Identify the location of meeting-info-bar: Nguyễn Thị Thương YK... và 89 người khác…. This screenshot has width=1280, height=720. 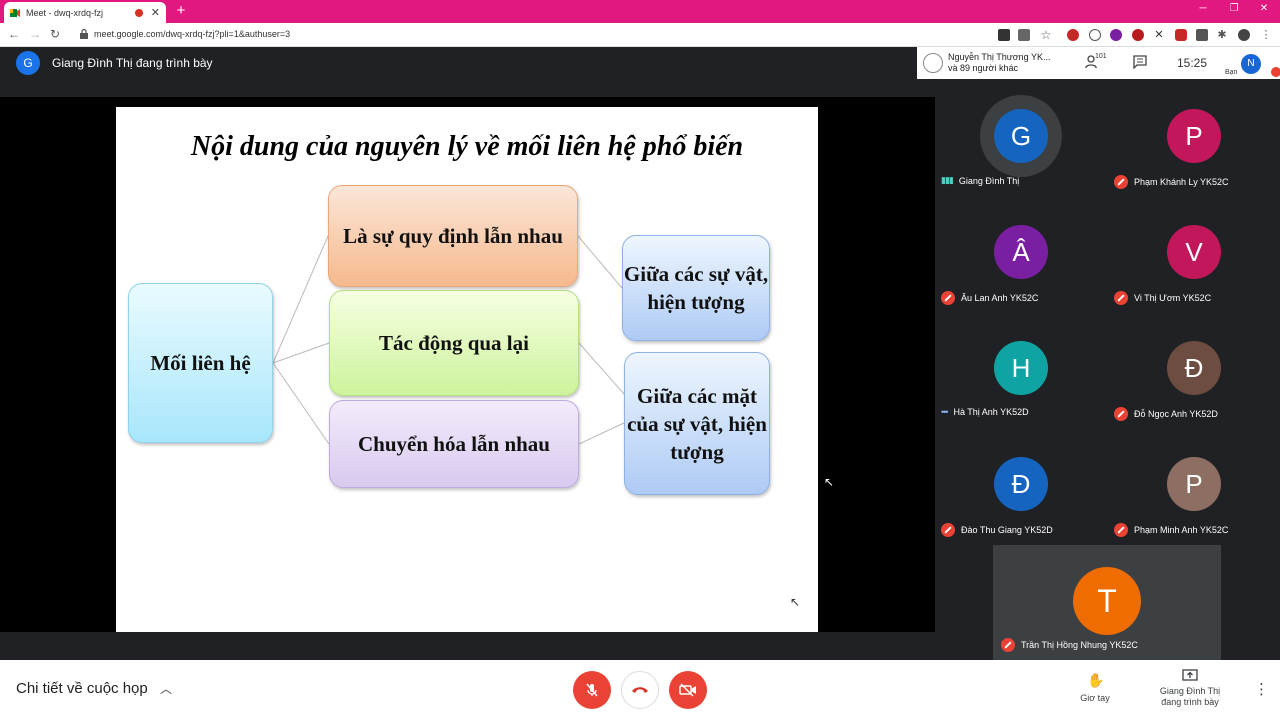
(1098, 63).